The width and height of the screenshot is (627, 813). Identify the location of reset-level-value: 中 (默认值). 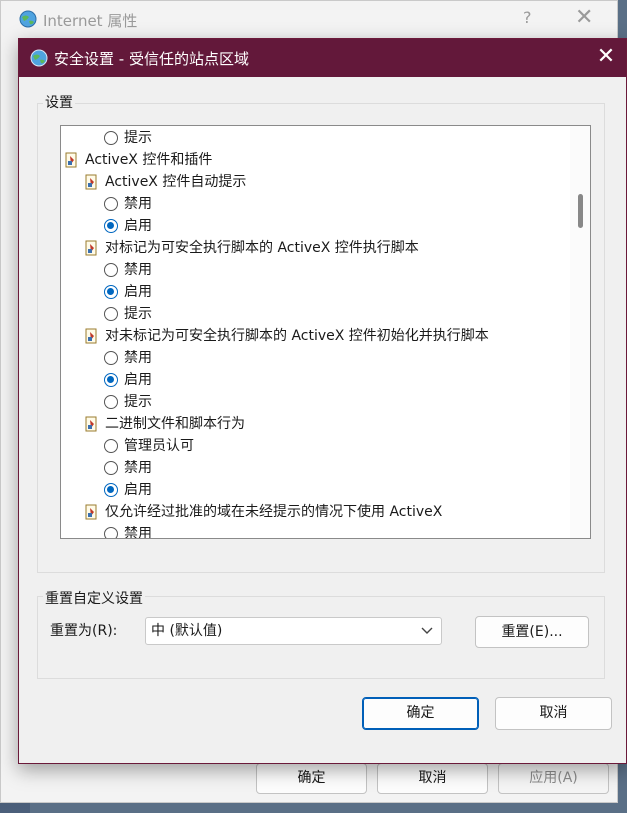
(187, 631).